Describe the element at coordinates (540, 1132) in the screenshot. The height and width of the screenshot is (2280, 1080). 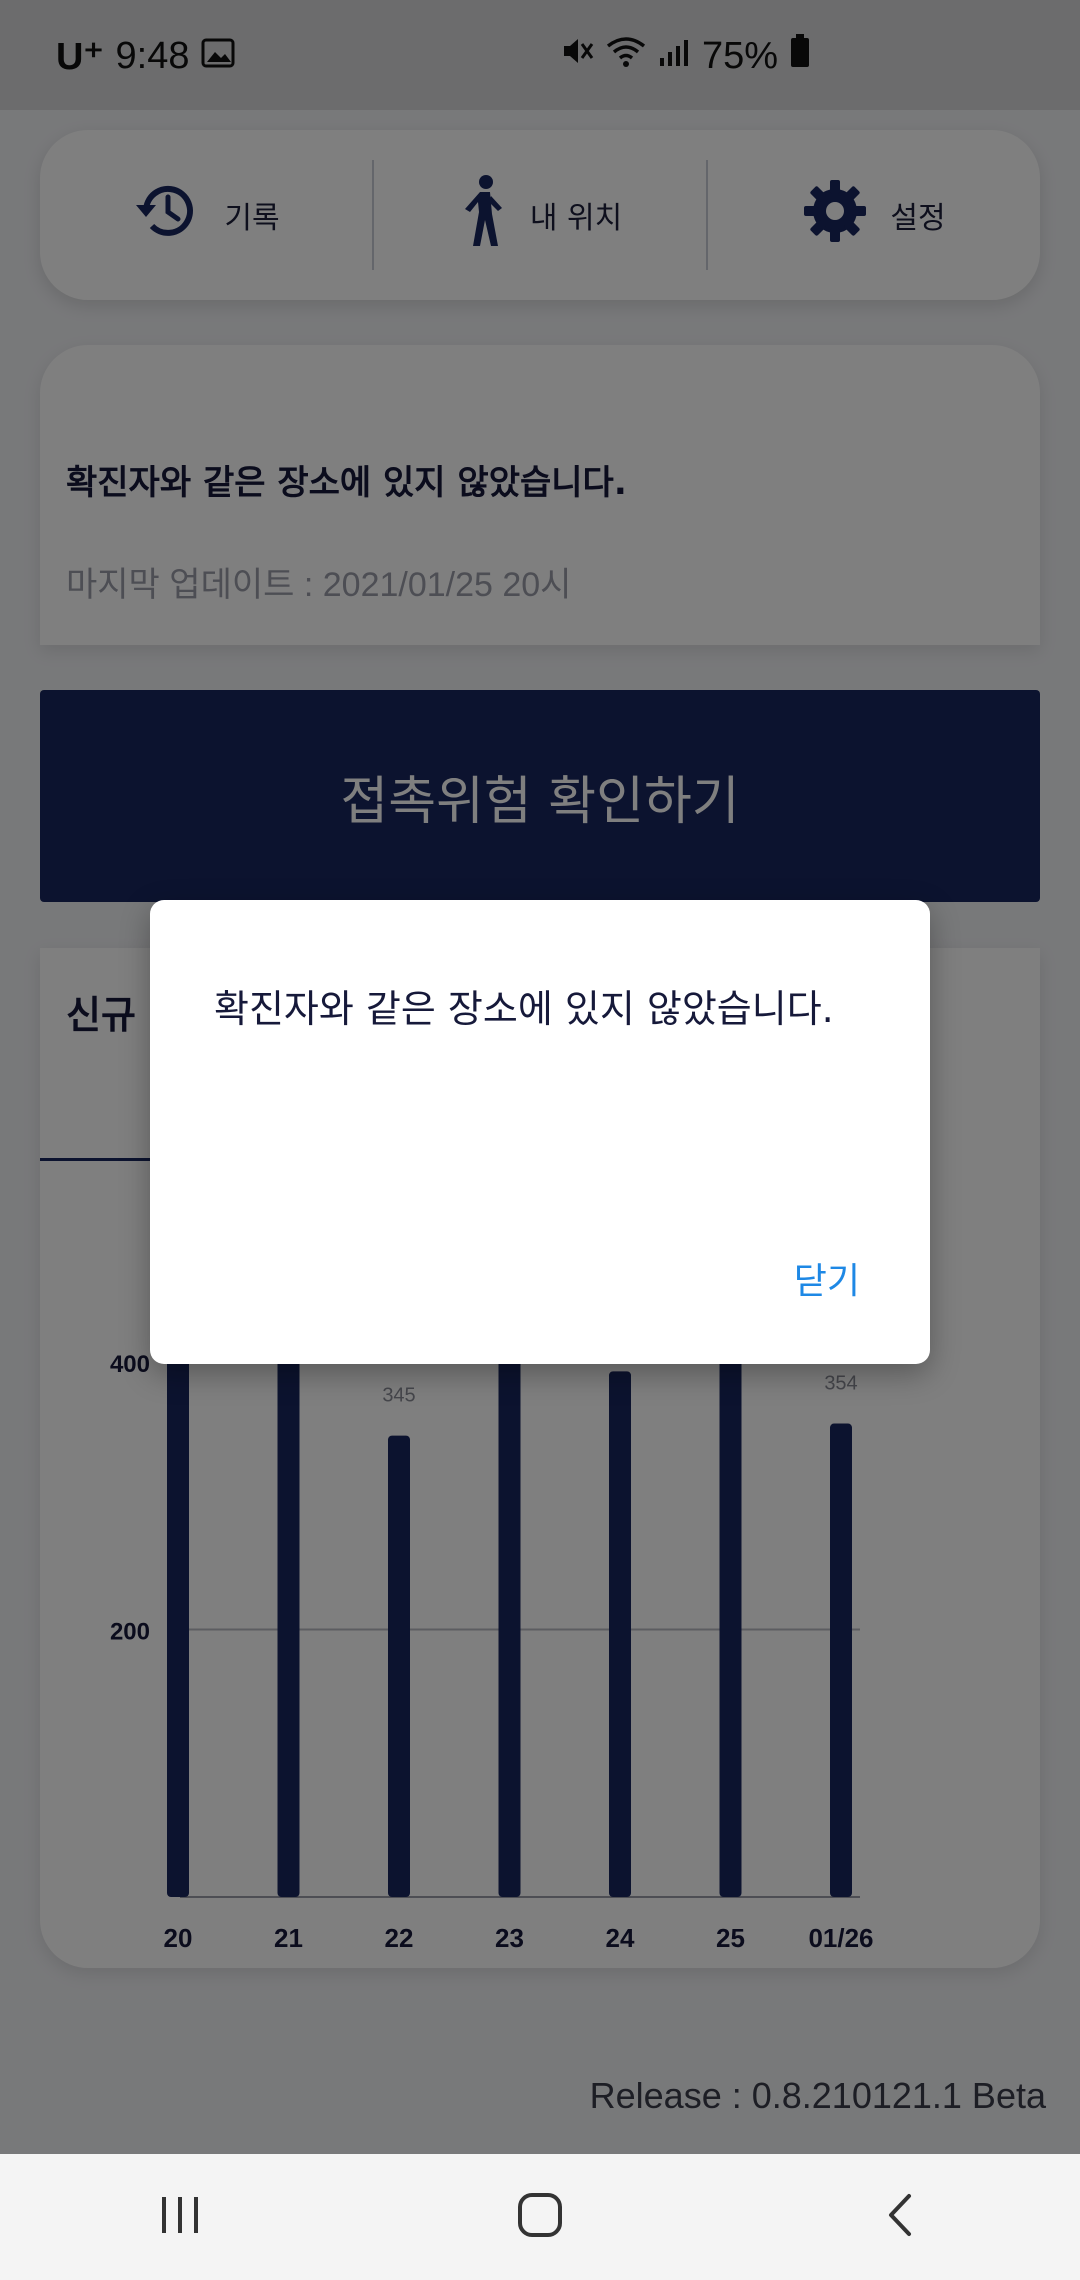
I see `result-dialog: 확진자와 같은 장소에 있지 않았습니다. 닫기` at that location.